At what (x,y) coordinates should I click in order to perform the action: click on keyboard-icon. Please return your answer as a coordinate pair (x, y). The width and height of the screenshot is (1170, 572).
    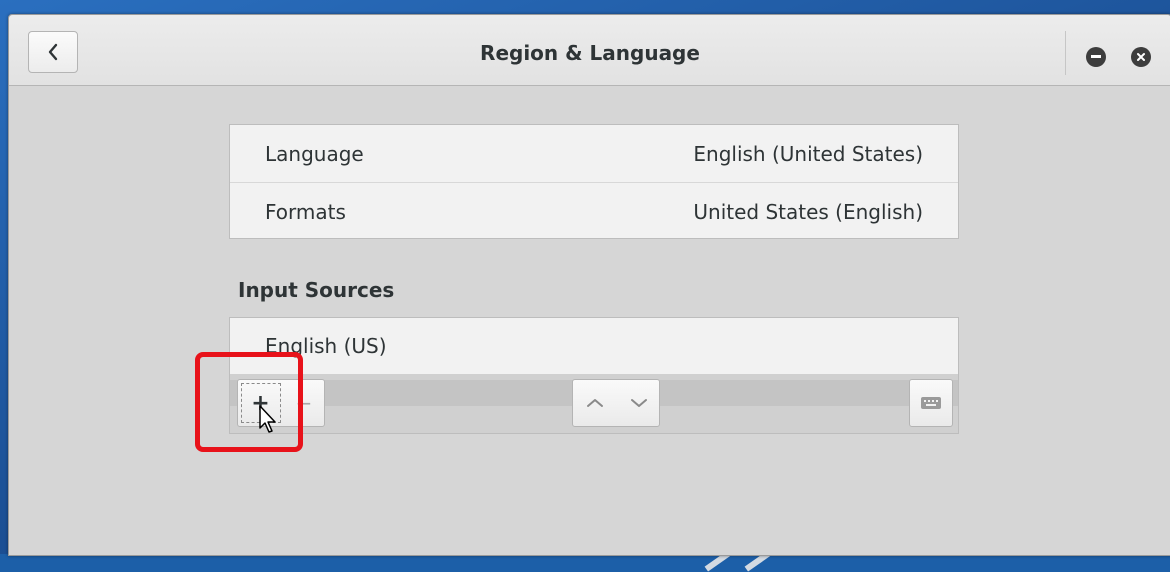
    Looking at the image, I should click on (931, 403).